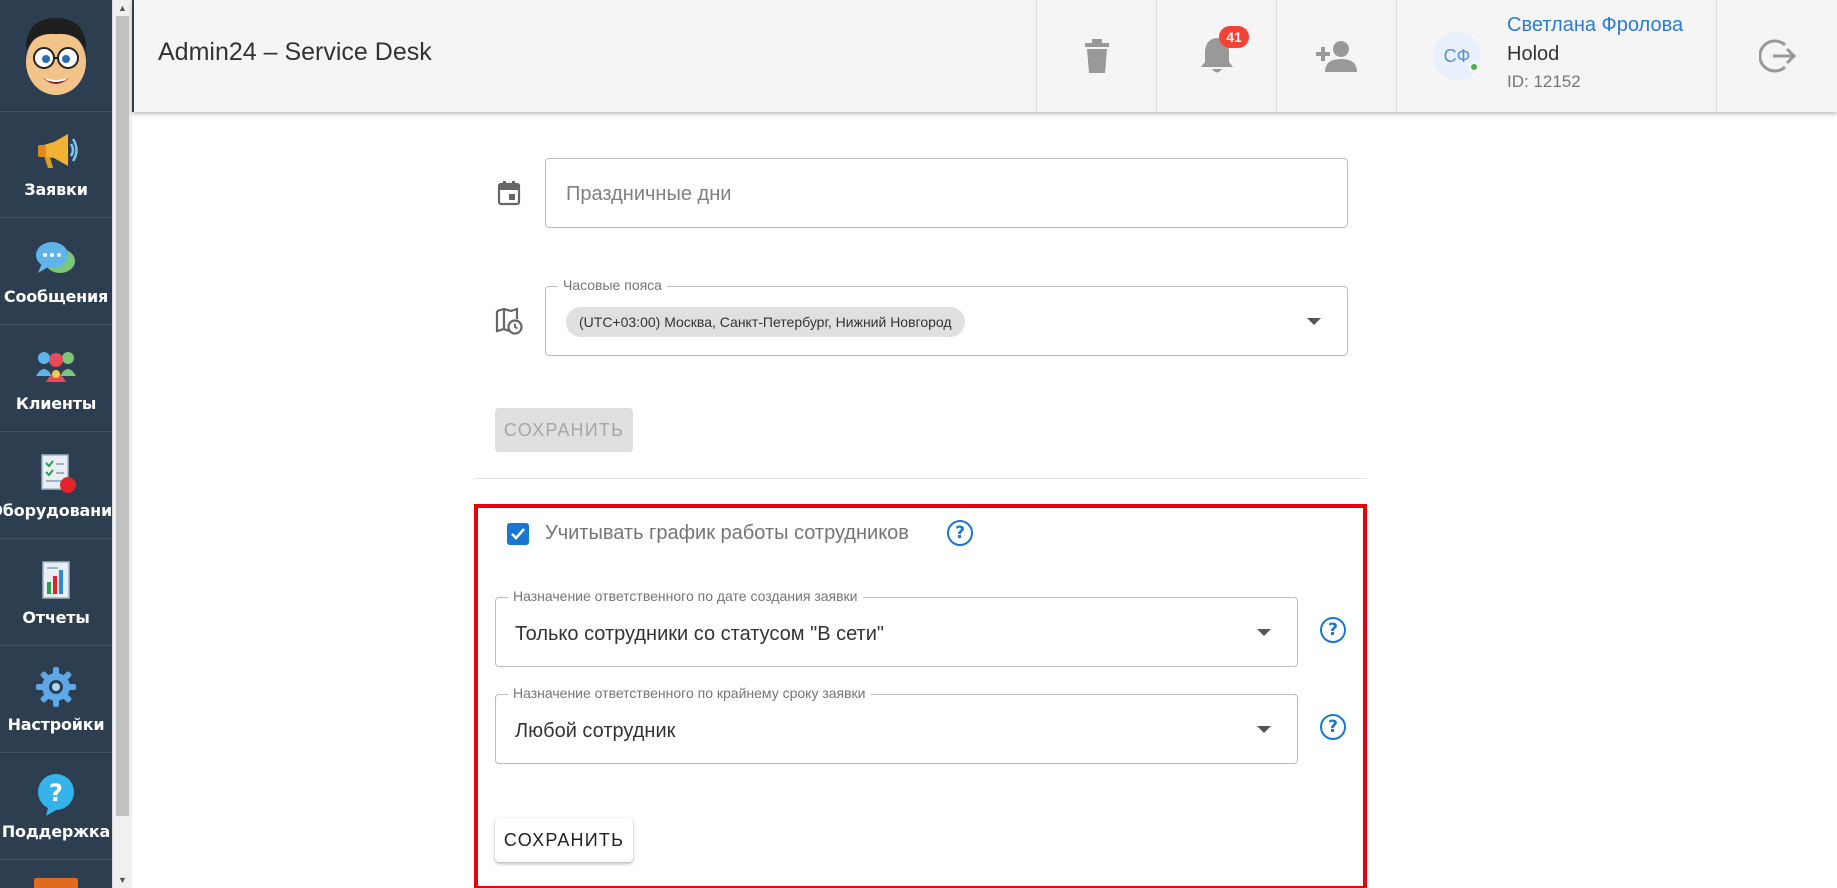 This screenshot has width=1837, height=888. What do you see at coordinates (509, 193) in the screenshot?
I see `calendar-icon` at bounding box center [509, 193].